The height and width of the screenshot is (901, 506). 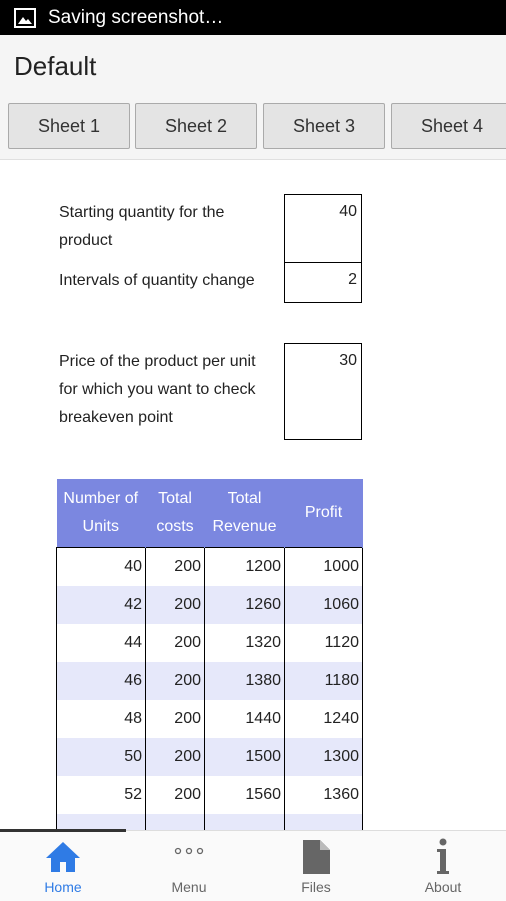 I want to click on table-row: 48 200 1440 1240, so click(x=209, y=719).